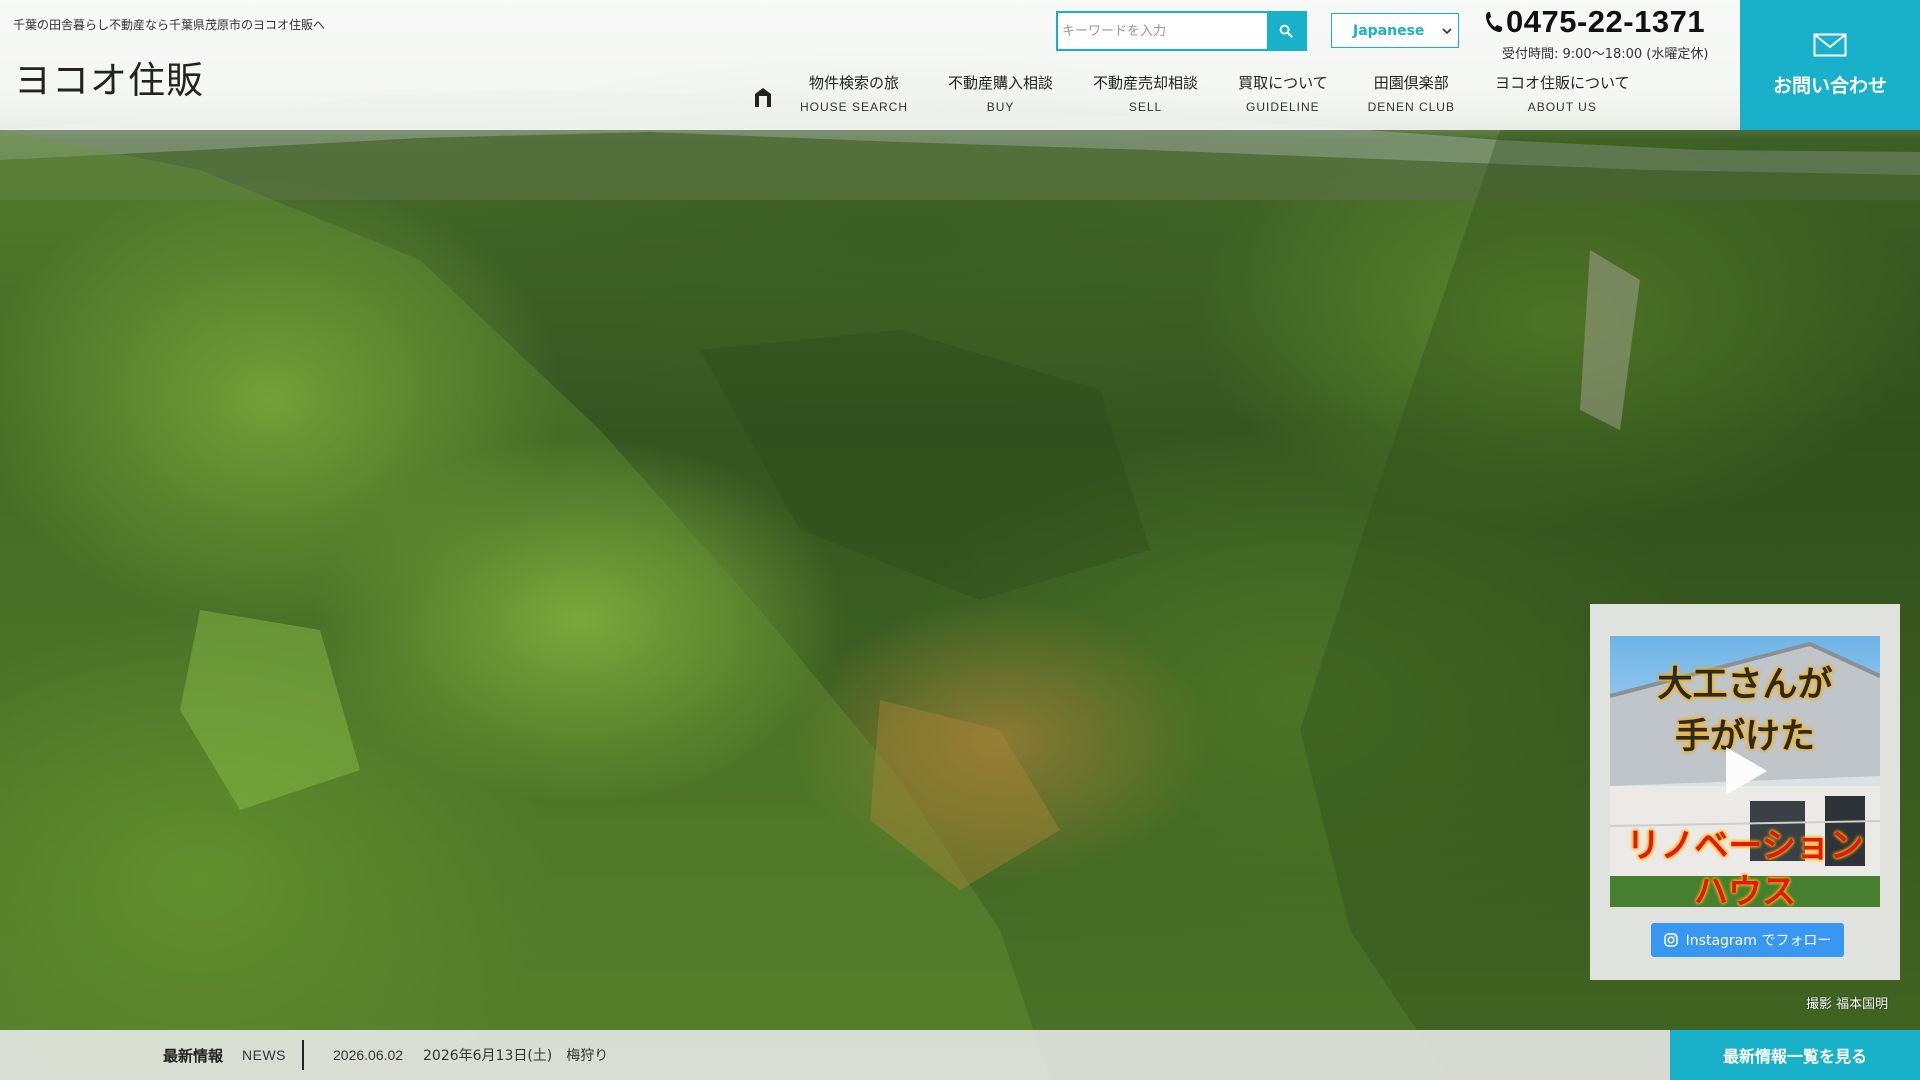 This screenshot has height=1080, width=1920. Describe the element at coordinates (1389, 30) in the screenshot. I see `language-value: Japanese` at that location.